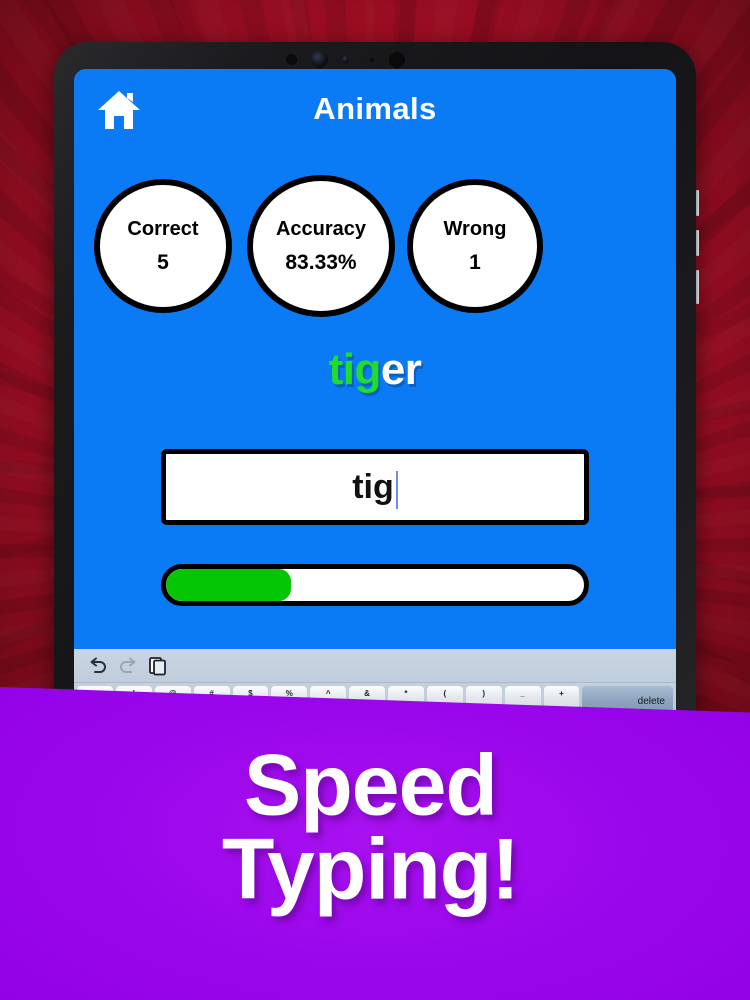 The width and height of the screenshot is (750, 1000). I want to click on target-word-typed-part: tig, so click(355, 369).